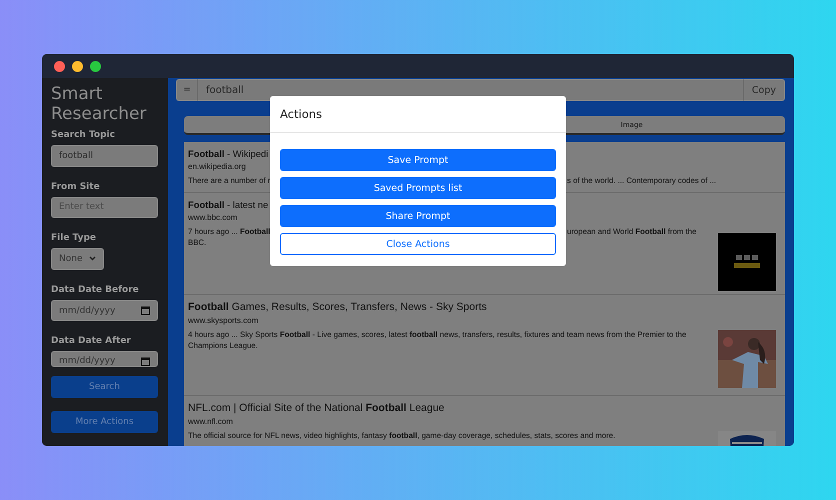  What do you see at coordinates (99, 104) in the screenshot?
I see `app-title: Smart Researcher` at bounding box center [99, 104].